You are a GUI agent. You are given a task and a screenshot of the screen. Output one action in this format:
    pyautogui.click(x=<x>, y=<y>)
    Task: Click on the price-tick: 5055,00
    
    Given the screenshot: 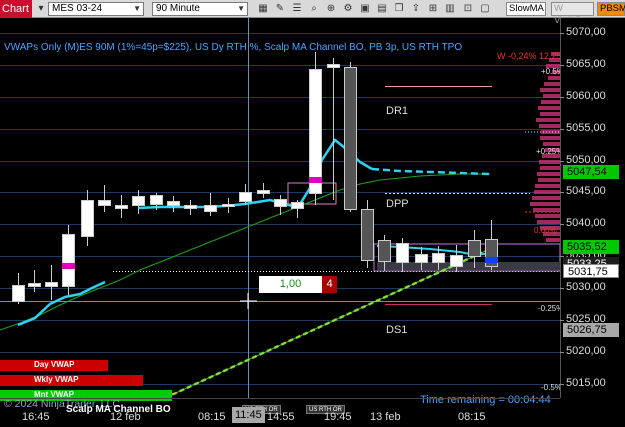 What is the action you would take?
    pyautogui.click(x=586, y=128)
    